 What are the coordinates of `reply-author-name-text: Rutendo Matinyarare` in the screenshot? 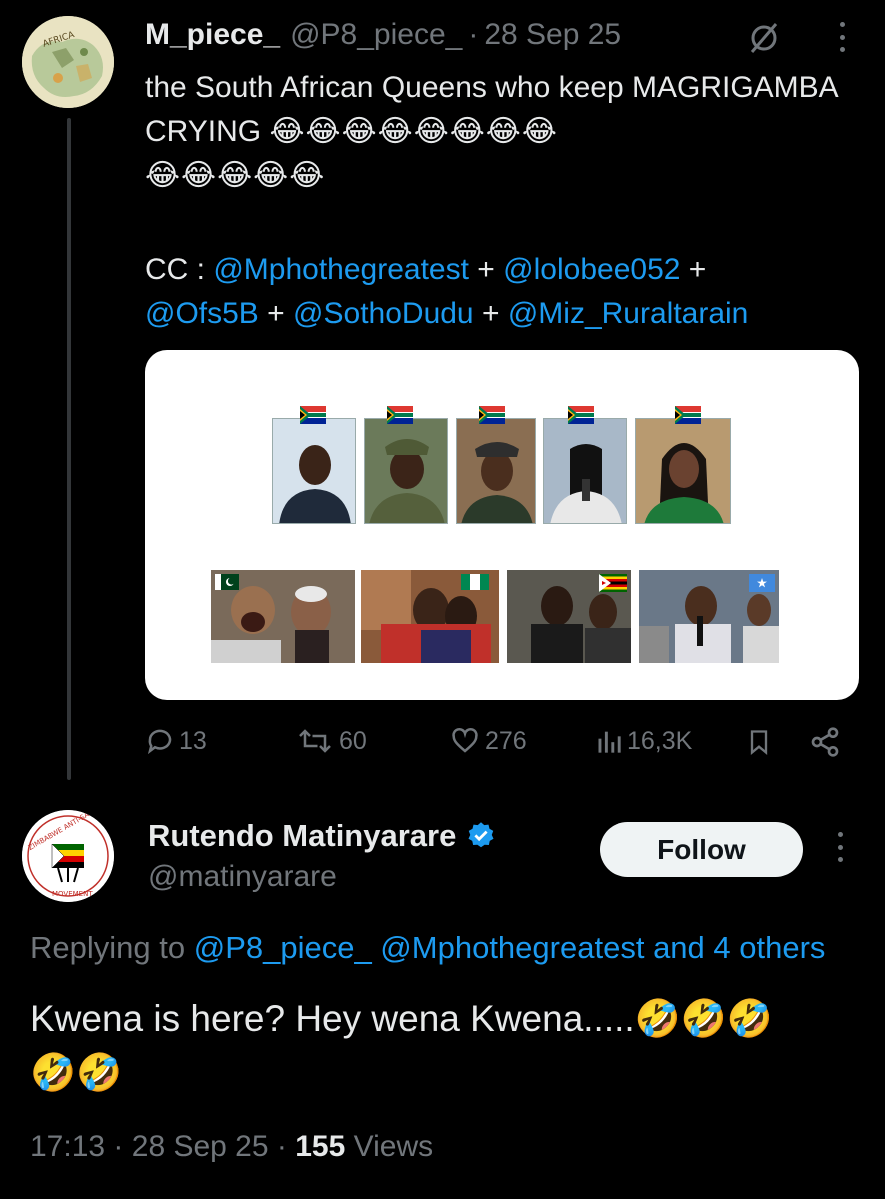 It's located at (302, 835).